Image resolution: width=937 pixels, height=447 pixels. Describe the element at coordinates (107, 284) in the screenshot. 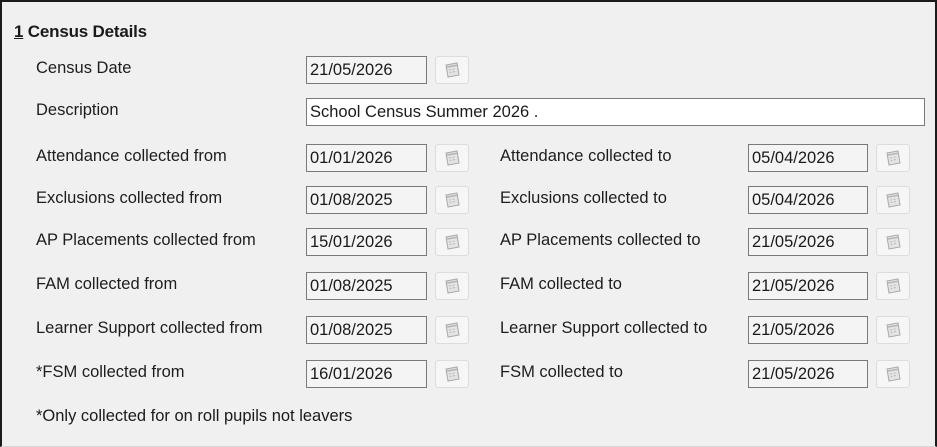

I see `from-label: FAM collected from` at that location.